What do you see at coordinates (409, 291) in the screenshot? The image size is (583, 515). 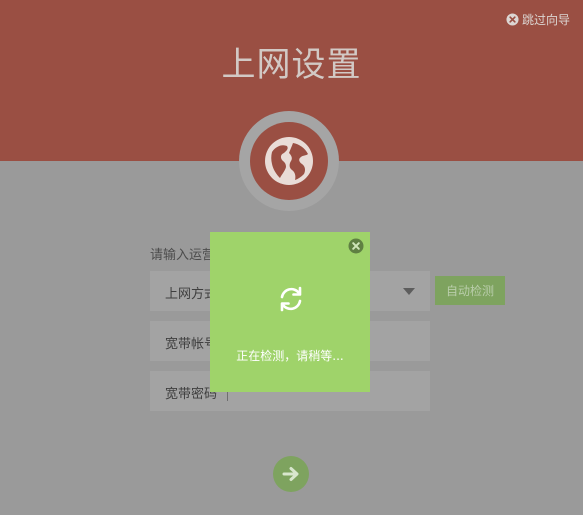 I see `chevron-down-icon` at bounding box center [409, 291].